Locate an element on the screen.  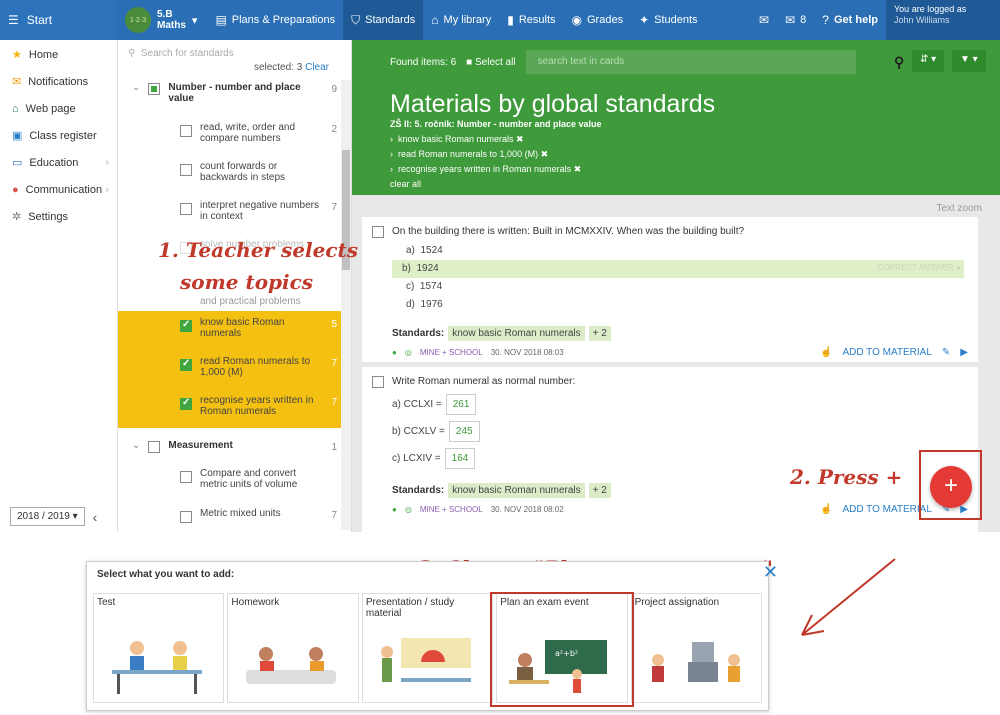
help-button: ? Get help is located at coordinates (850, 20).